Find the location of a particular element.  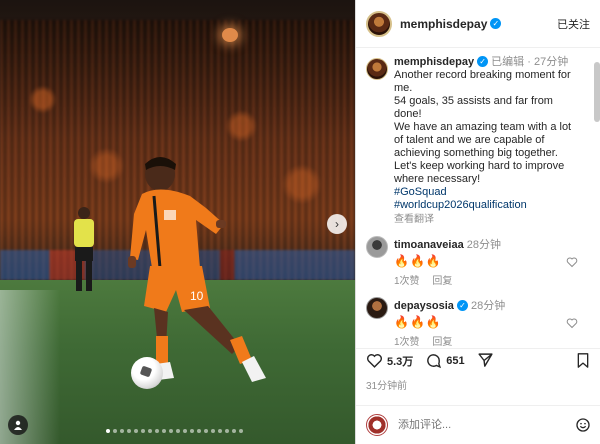

share-icon is located at coordinates (485, 360).